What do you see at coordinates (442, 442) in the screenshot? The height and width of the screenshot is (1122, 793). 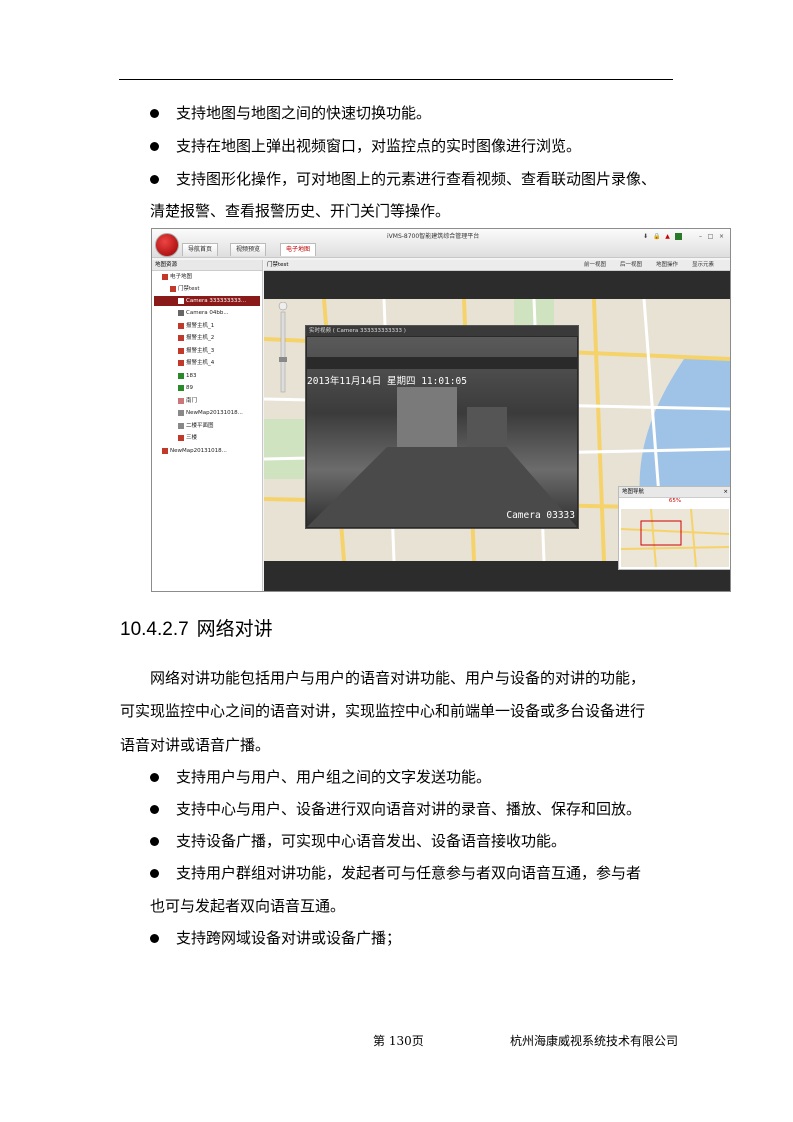 I see `video-scene` at bounding box center [442, 442].